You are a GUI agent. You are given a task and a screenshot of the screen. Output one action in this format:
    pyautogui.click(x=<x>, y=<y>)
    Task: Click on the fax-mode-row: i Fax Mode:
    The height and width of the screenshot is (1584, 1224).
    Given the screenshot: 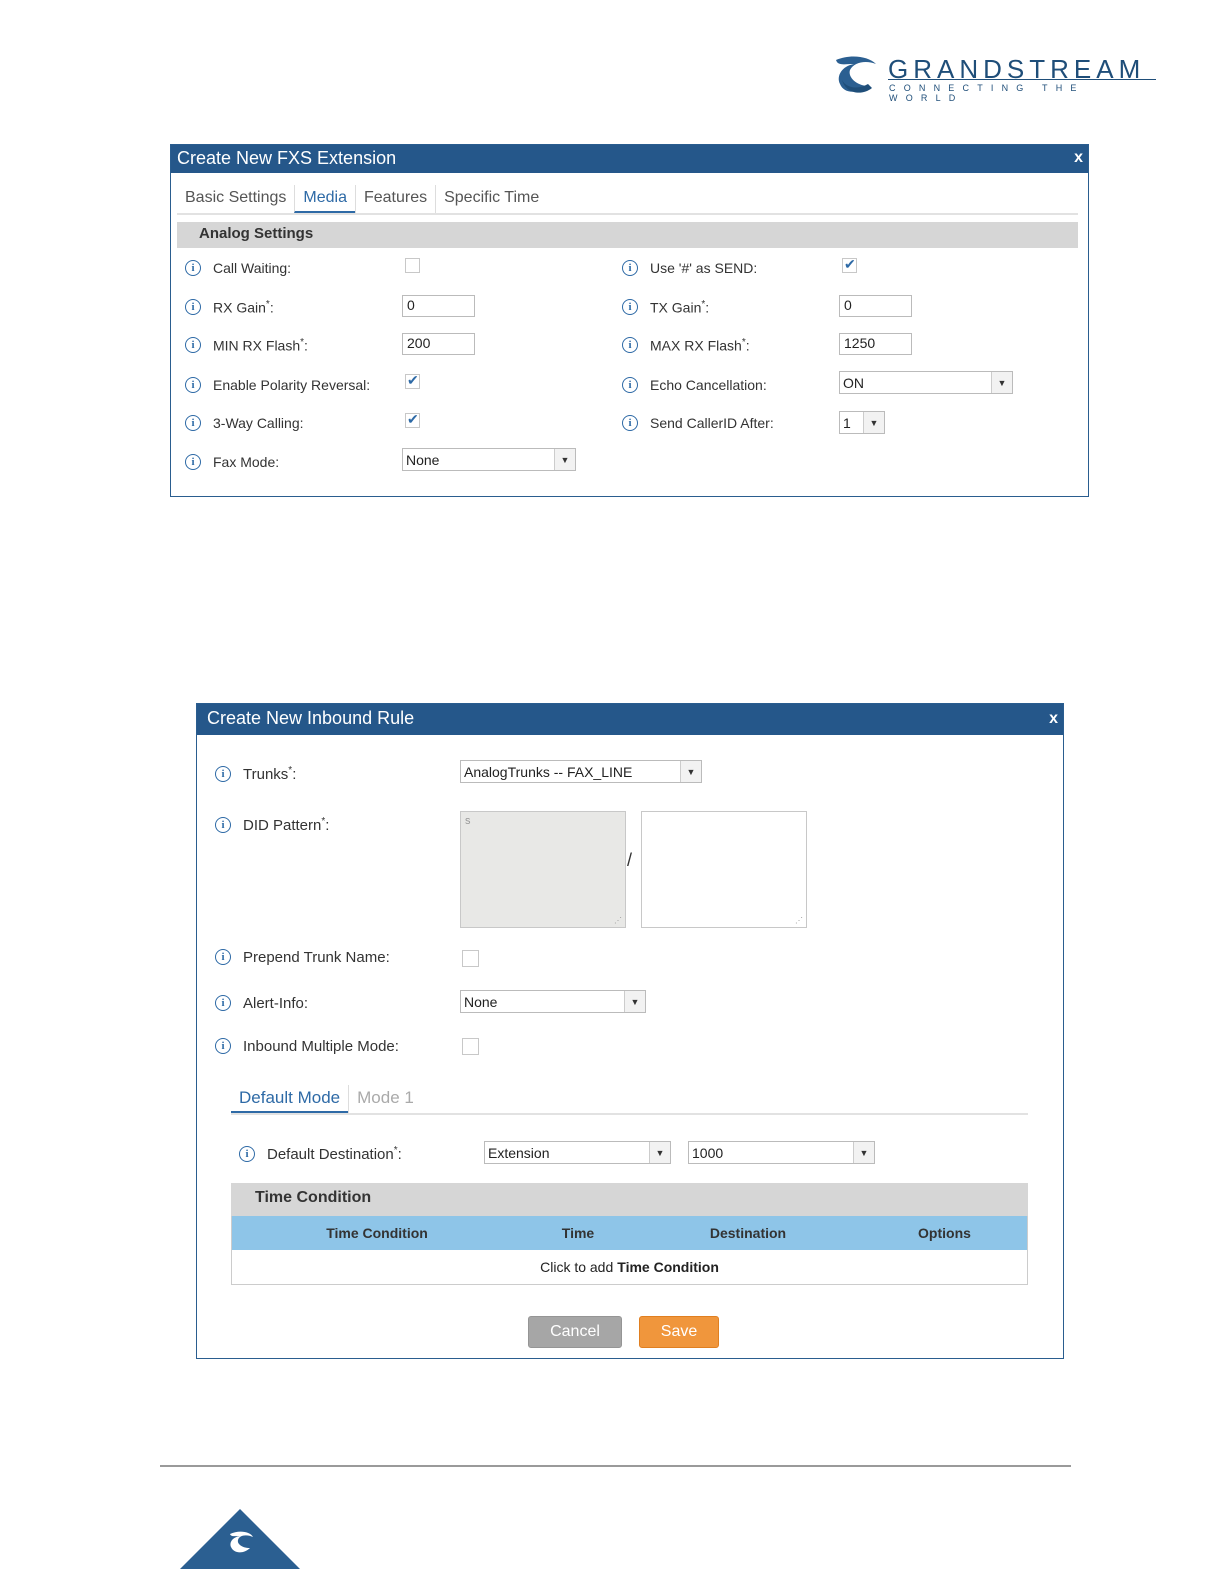 What is the action you would take?
    pyautogui.click(x=232, y=462)
    